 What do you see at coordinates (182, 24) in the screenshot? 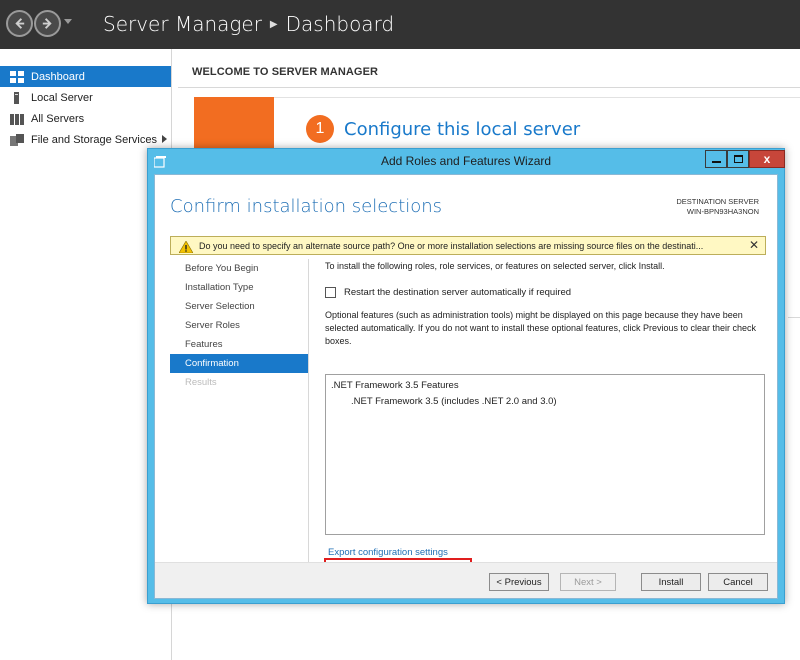
I see `app-title: Server Manager` at bounding box center [182, 24].